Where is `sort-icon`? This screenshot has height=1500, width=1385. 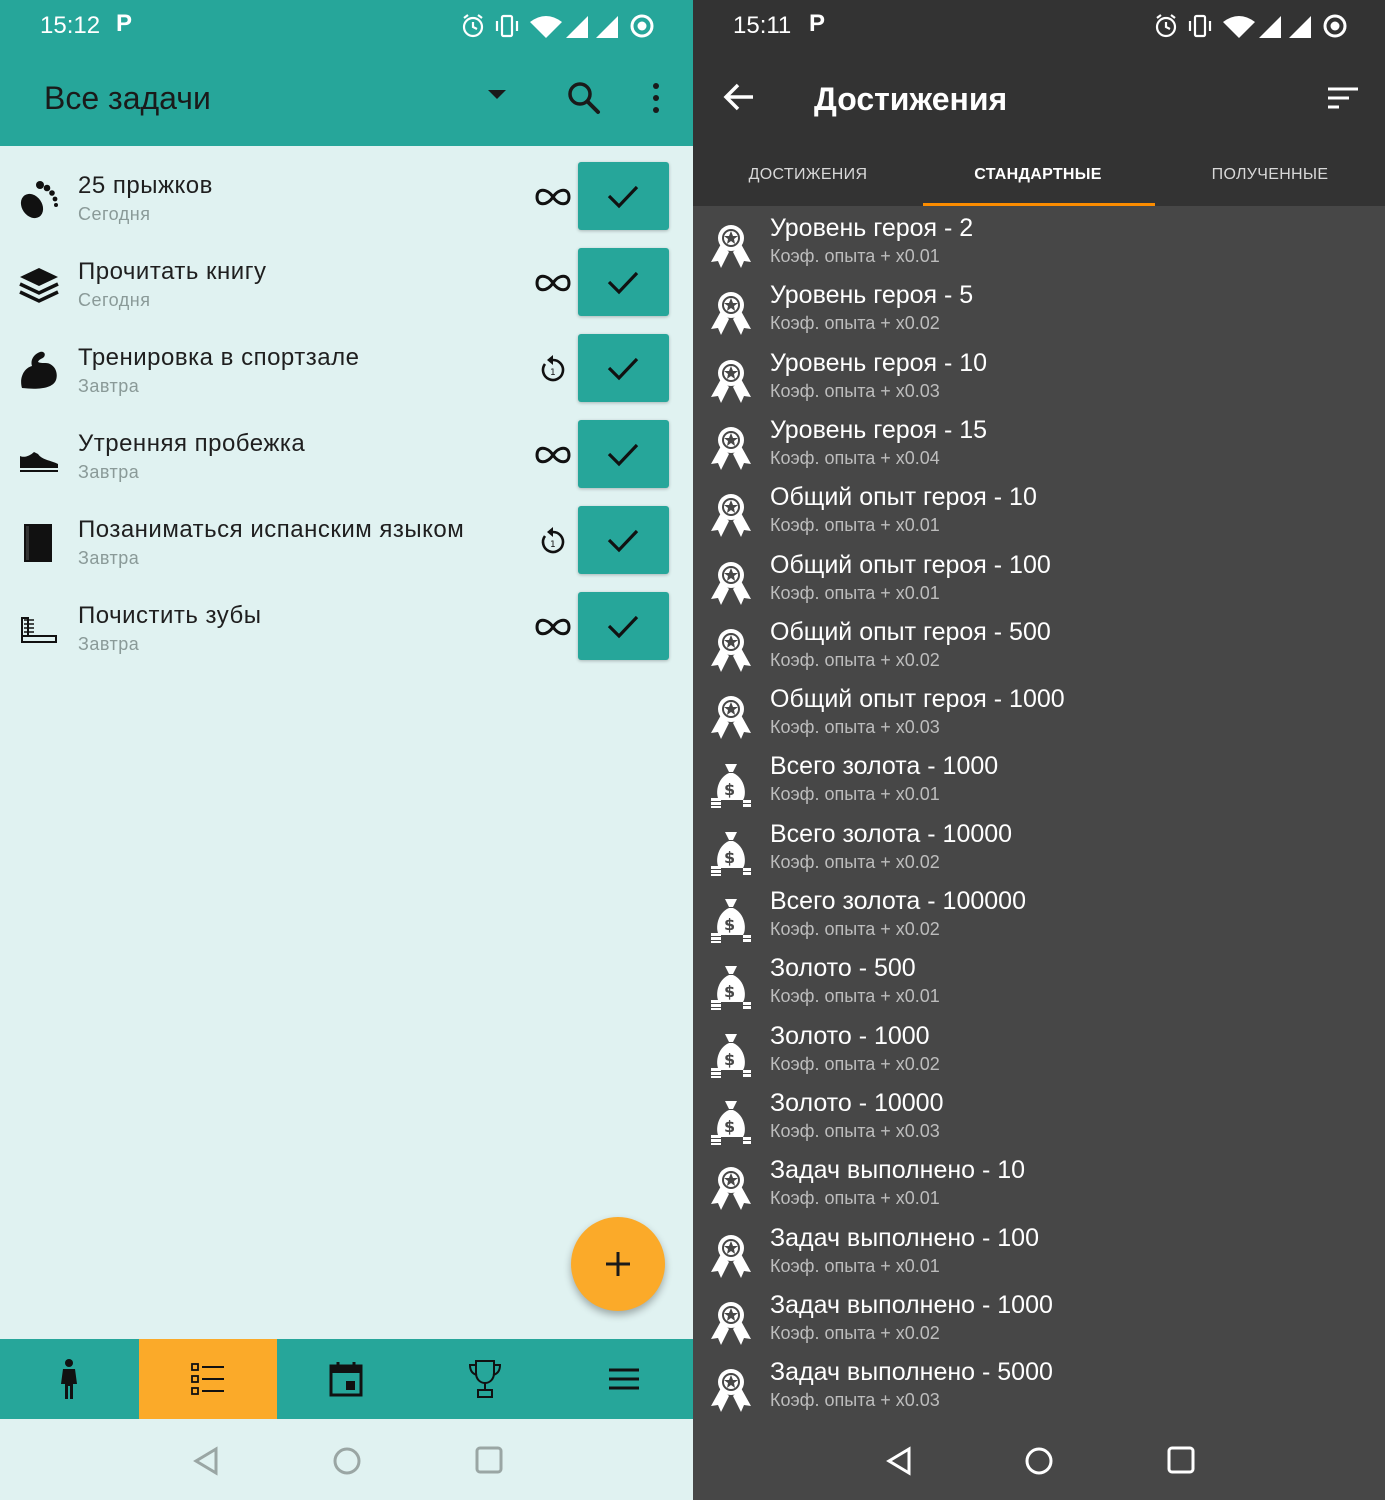
sort-icon is located at coordinates (1343, 98).